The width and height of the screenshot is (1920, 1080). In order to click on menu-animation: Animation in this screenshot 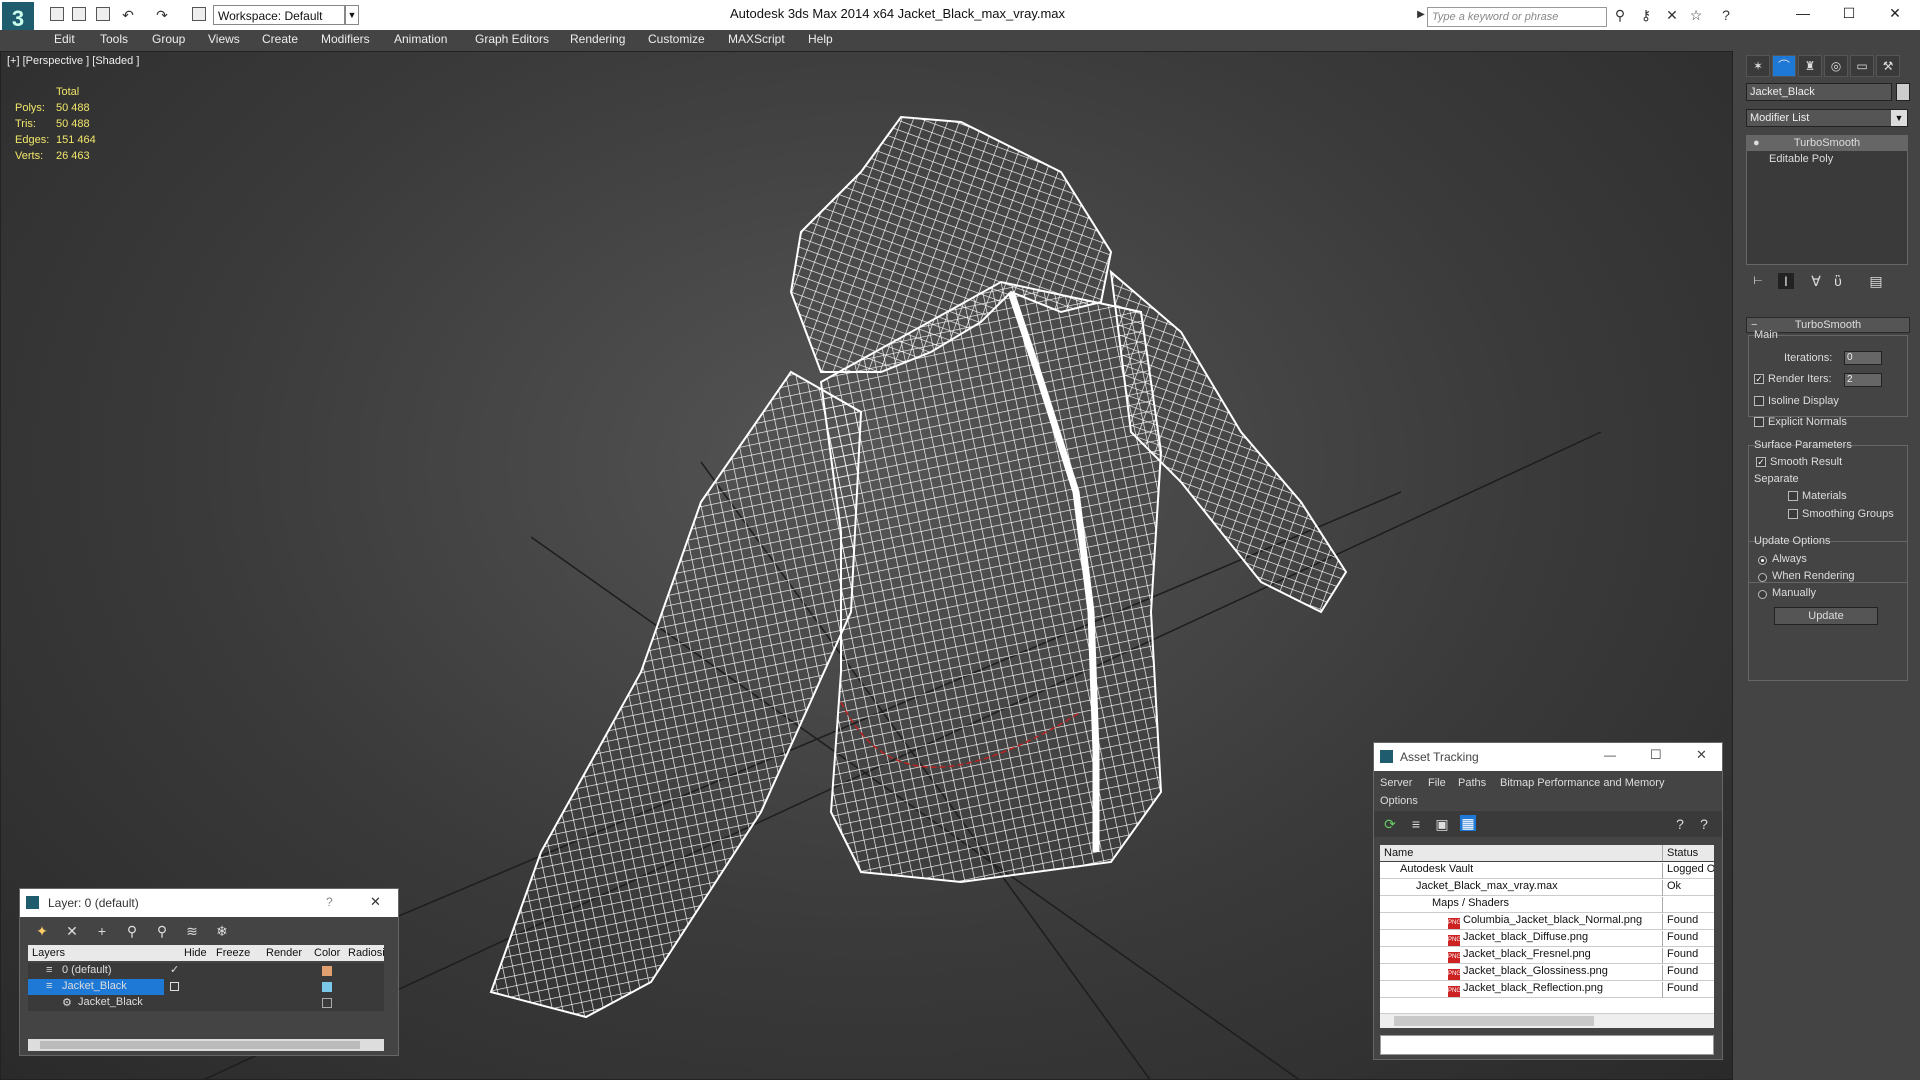, I will do `click(420, 39)`.